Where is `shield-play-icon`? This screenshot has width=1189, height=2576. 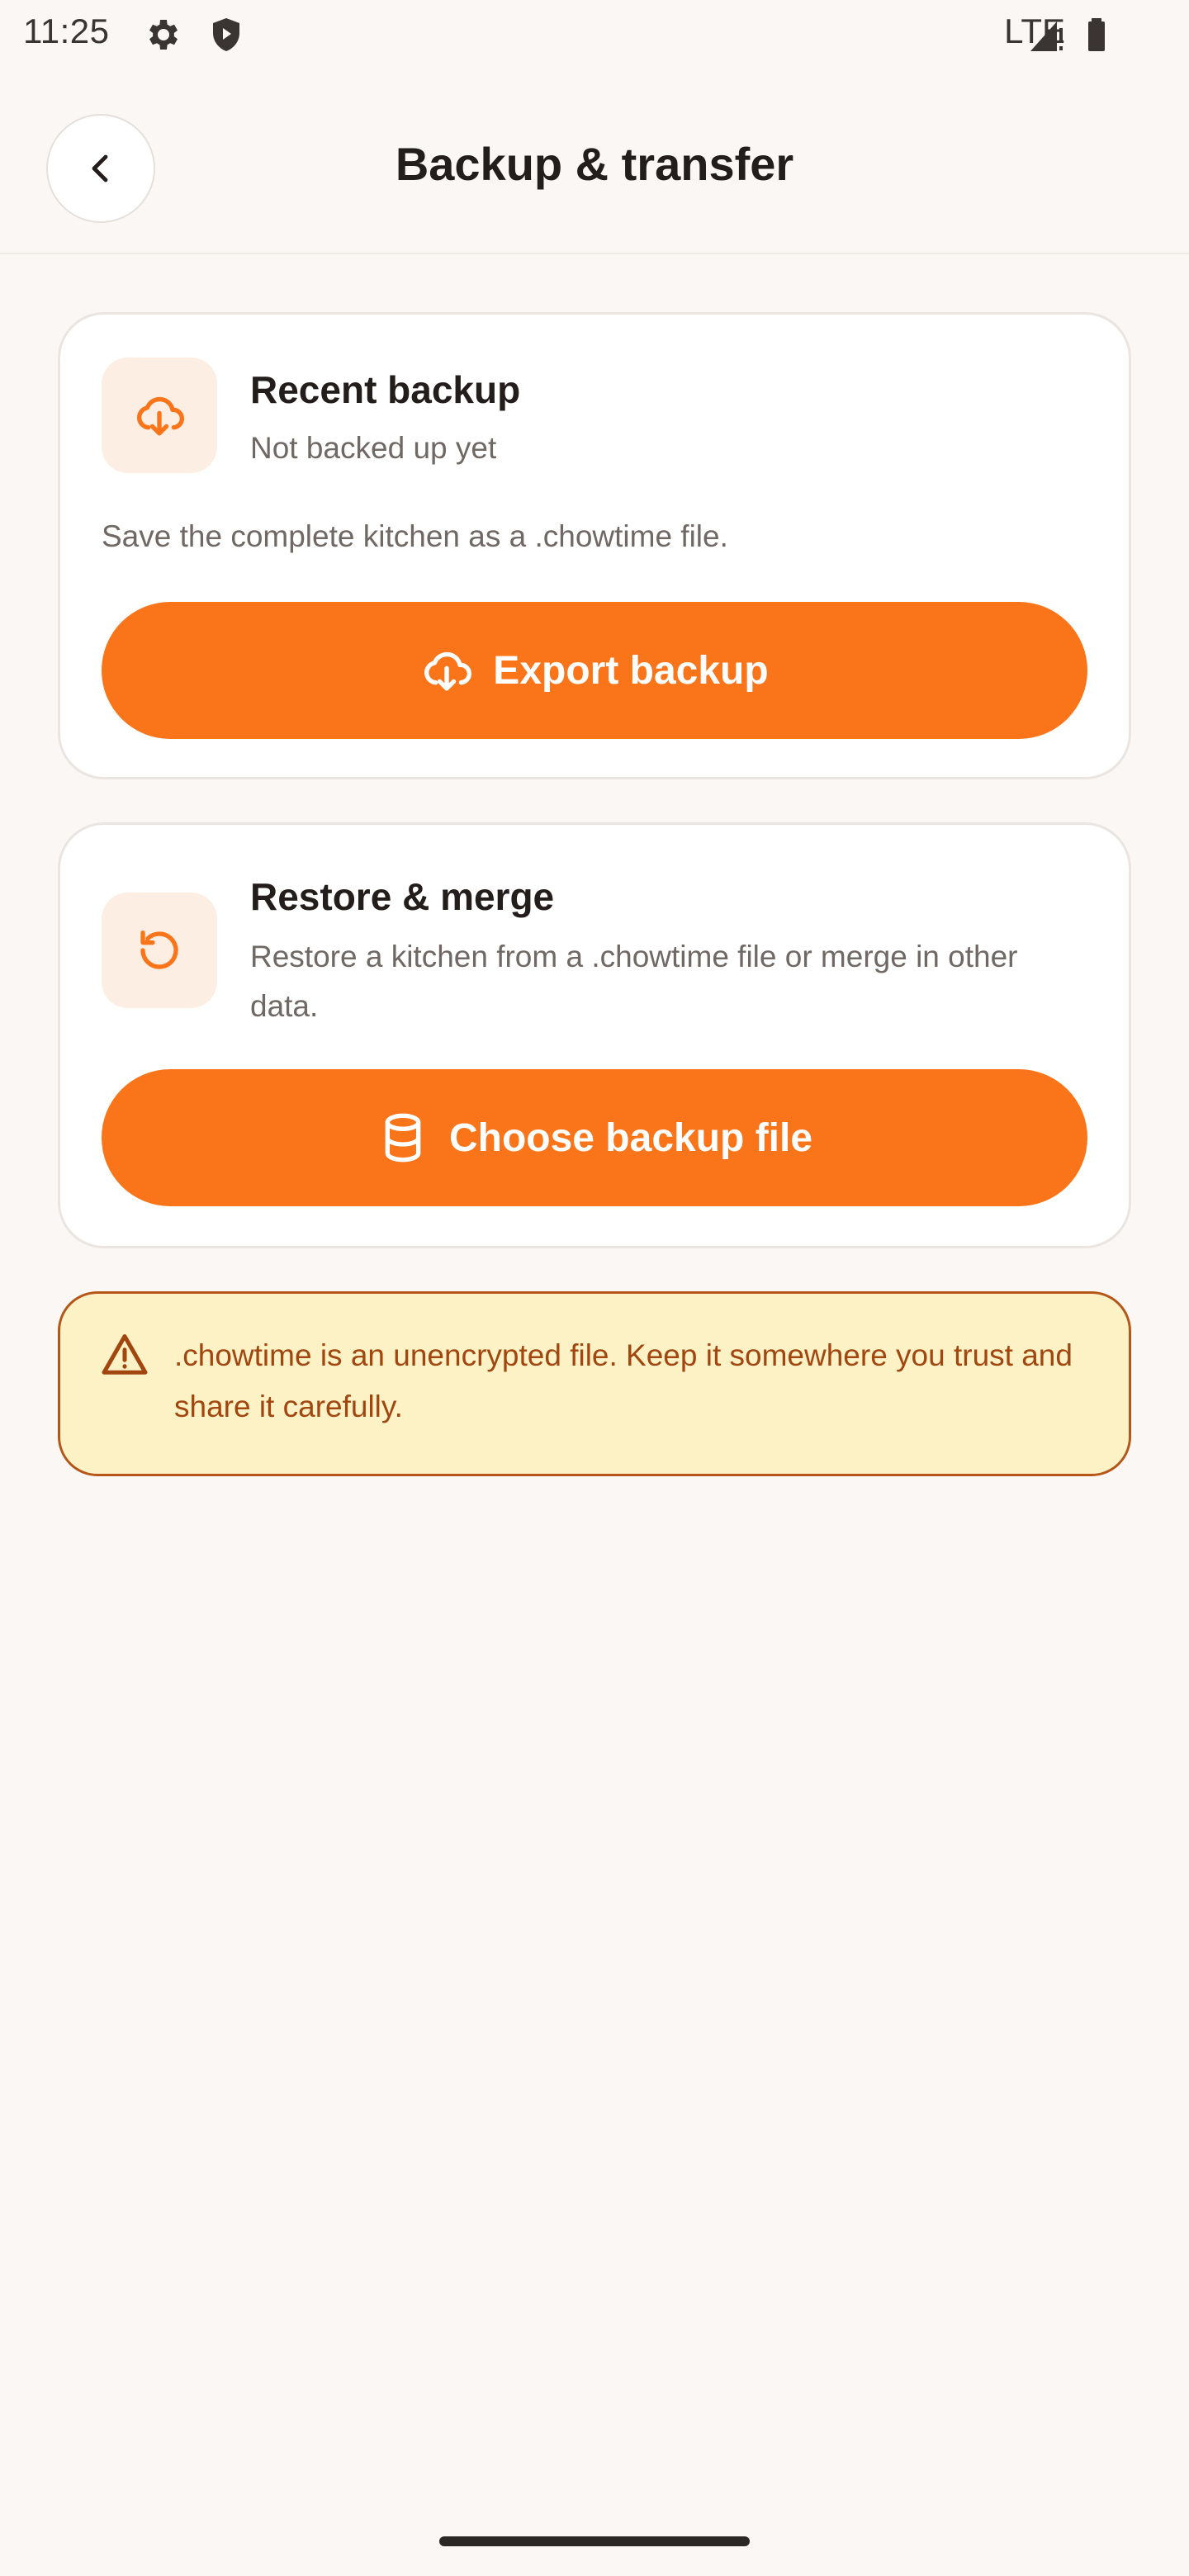 shield-play-icon is located at coordinates (226, 34).